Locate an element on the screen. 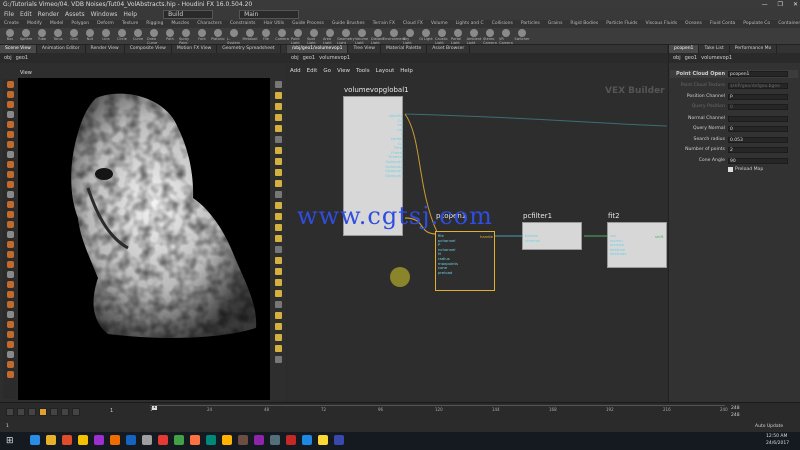 This screenshot has height=450, width=800. range-end: 248 is located at coordinates (735, 408).